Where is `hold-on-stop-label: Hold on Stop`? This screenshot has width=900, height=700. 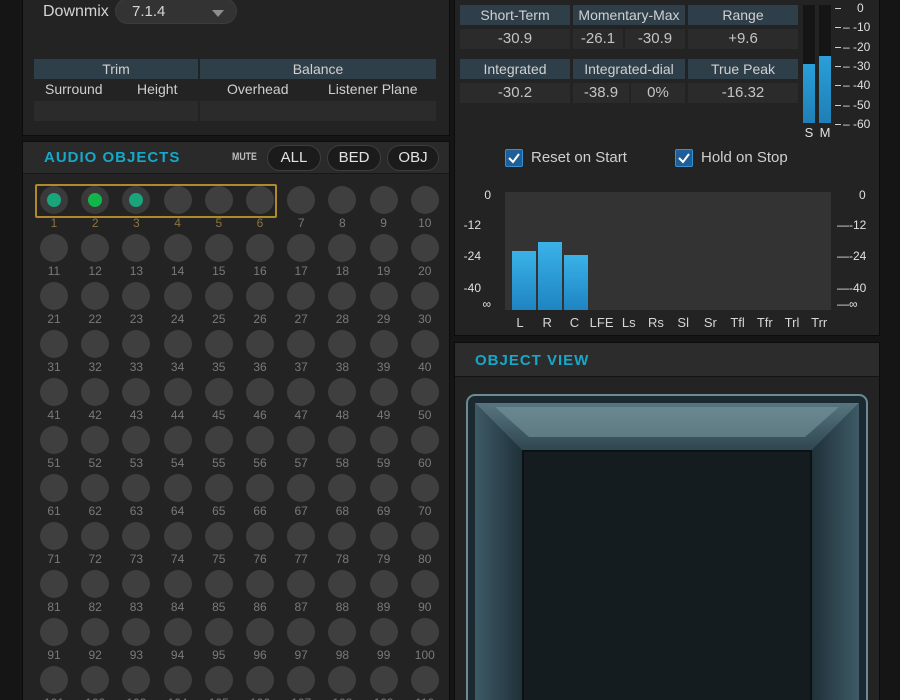
hold-on-stop-label: Hold on Stop is located at coordinates (744, 157).